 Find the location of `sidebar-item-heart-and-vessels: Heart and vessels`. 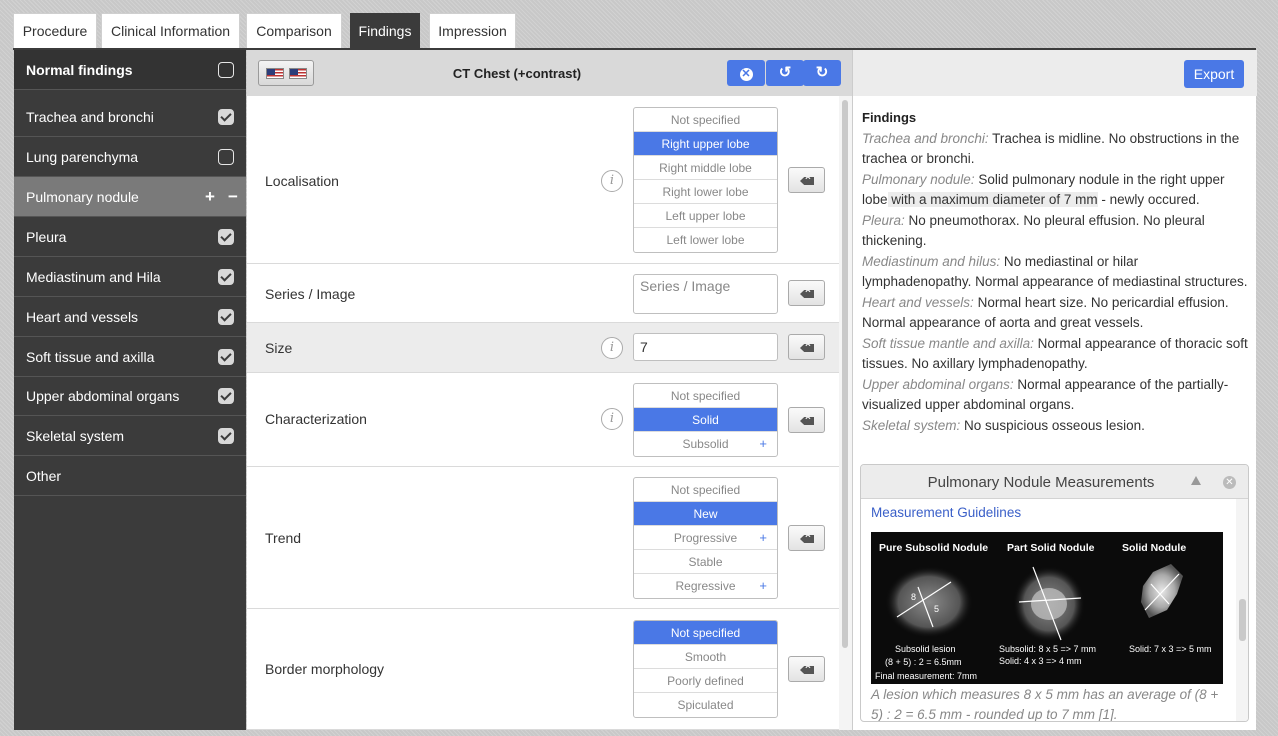

sidebar-item-heart-and-vessels: Heart and vessels is located at coordinates (130, 317).